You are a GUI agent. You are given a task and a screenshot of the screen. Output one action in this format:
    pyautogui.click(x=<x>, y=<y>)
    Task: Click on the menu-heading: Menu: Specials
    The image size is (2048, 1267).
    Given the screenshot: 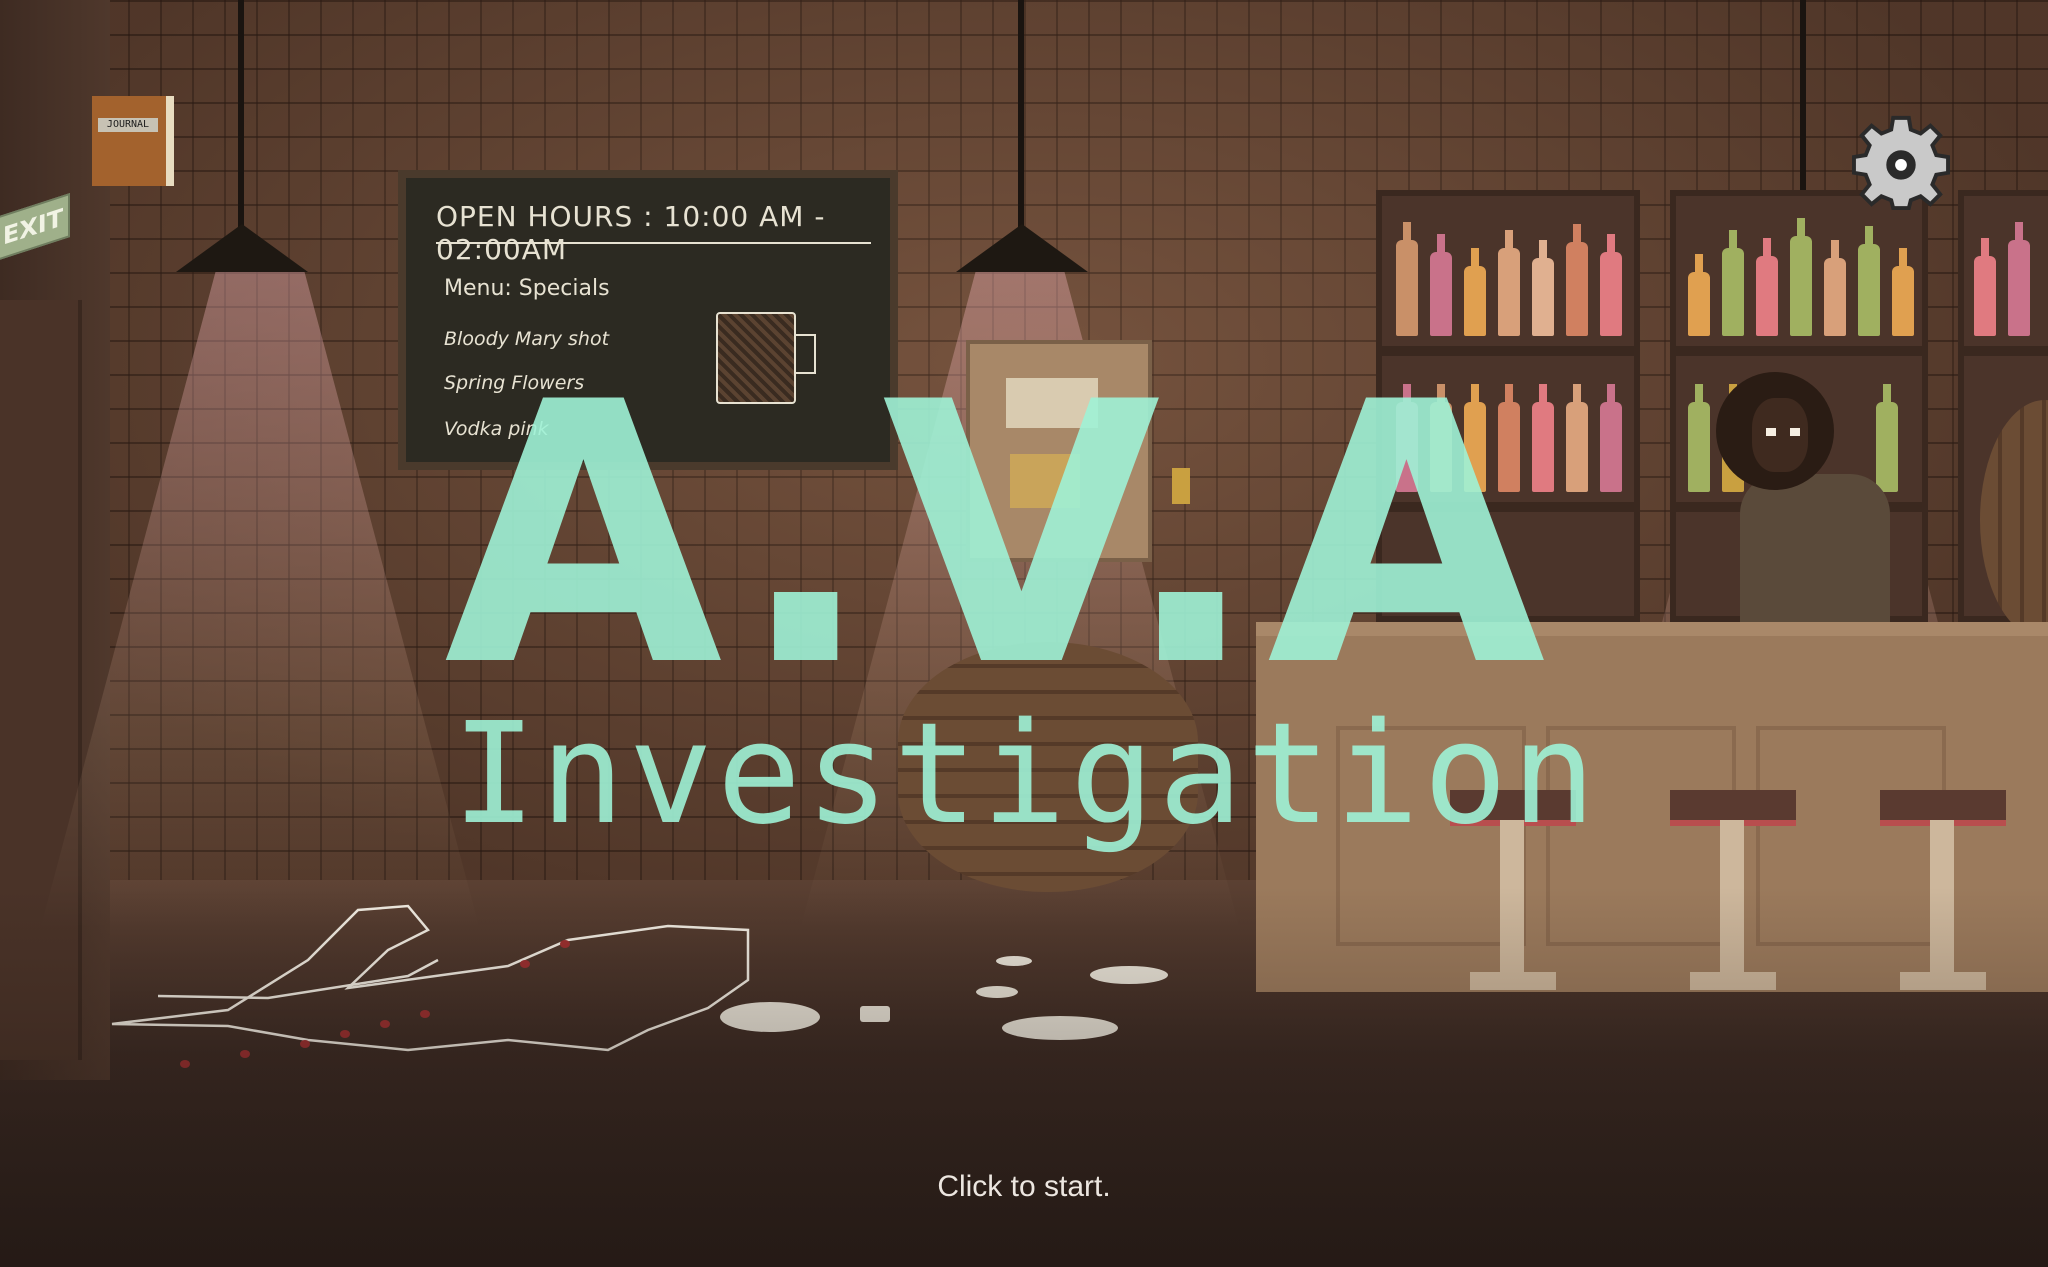 What is the action you would take?
    pyautogui.click(x=527, y=288)
    